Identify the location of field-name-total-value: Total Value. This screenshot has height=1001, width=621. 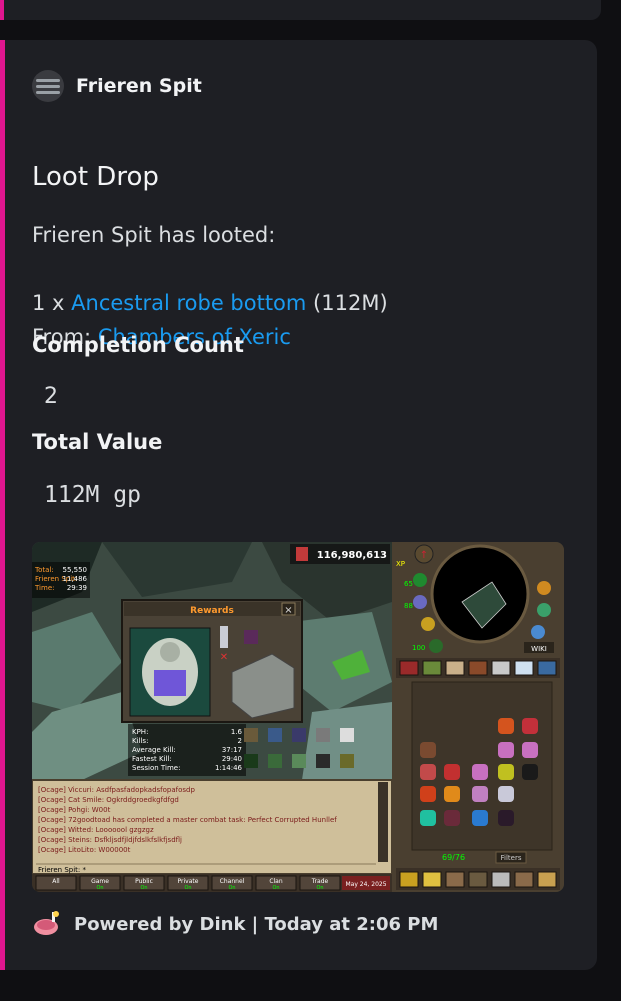
(97, 442).